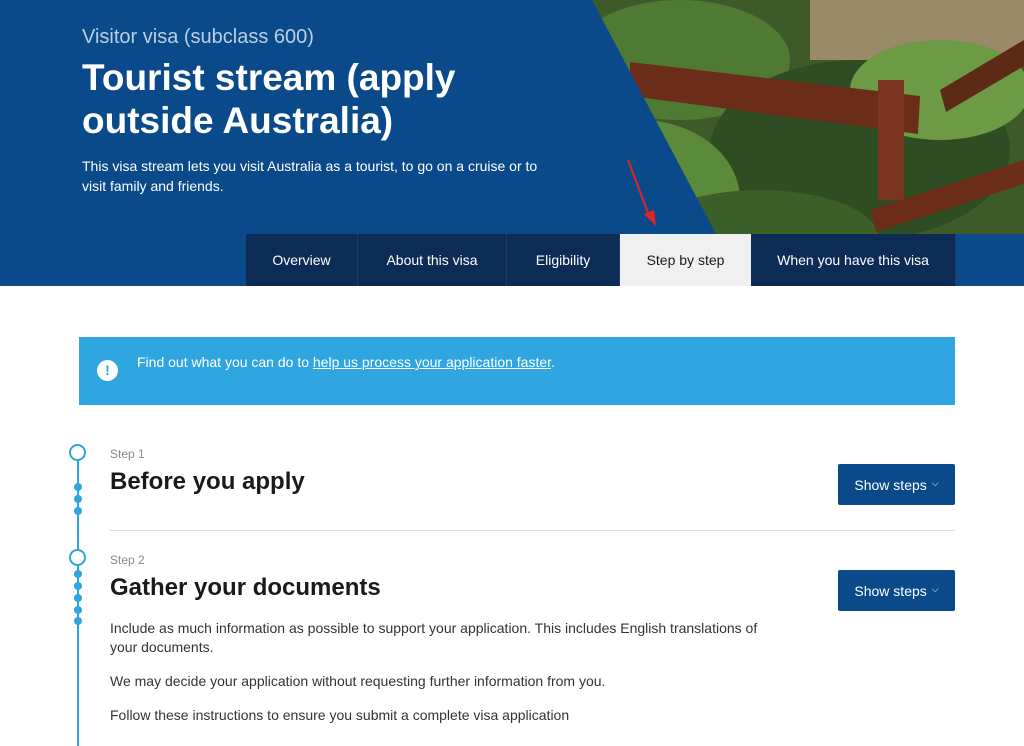 Image resolution: width=1024 pixels, height=746 pixels. Describe the element at coordinates (685, 260) in the screenshot. I see `tab-step-by-step: Step by step` at that location.